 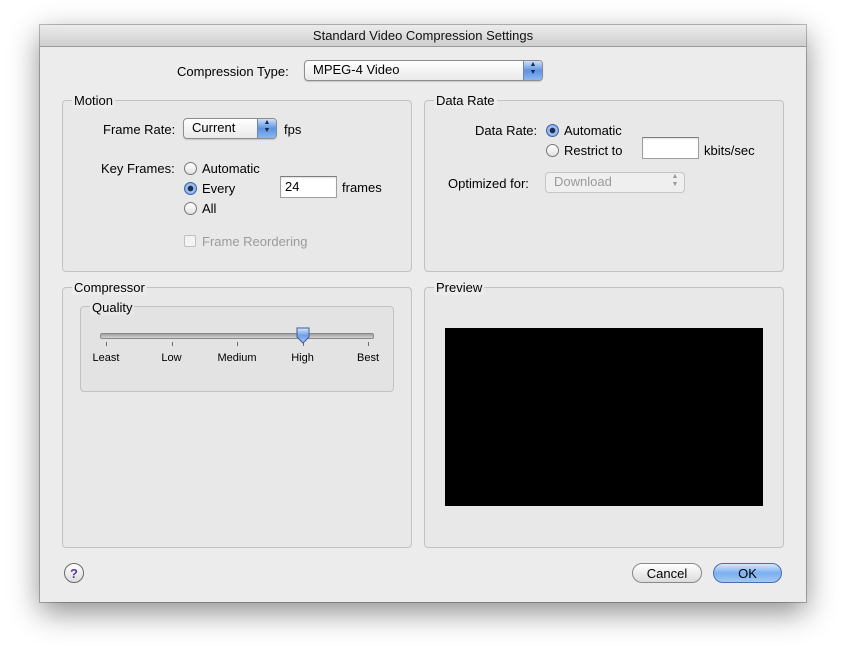 What do you see at coordinates (552, 150) in the screenshot?
I see `data-rate-restrict-radio` at bounding box center [552, 150].